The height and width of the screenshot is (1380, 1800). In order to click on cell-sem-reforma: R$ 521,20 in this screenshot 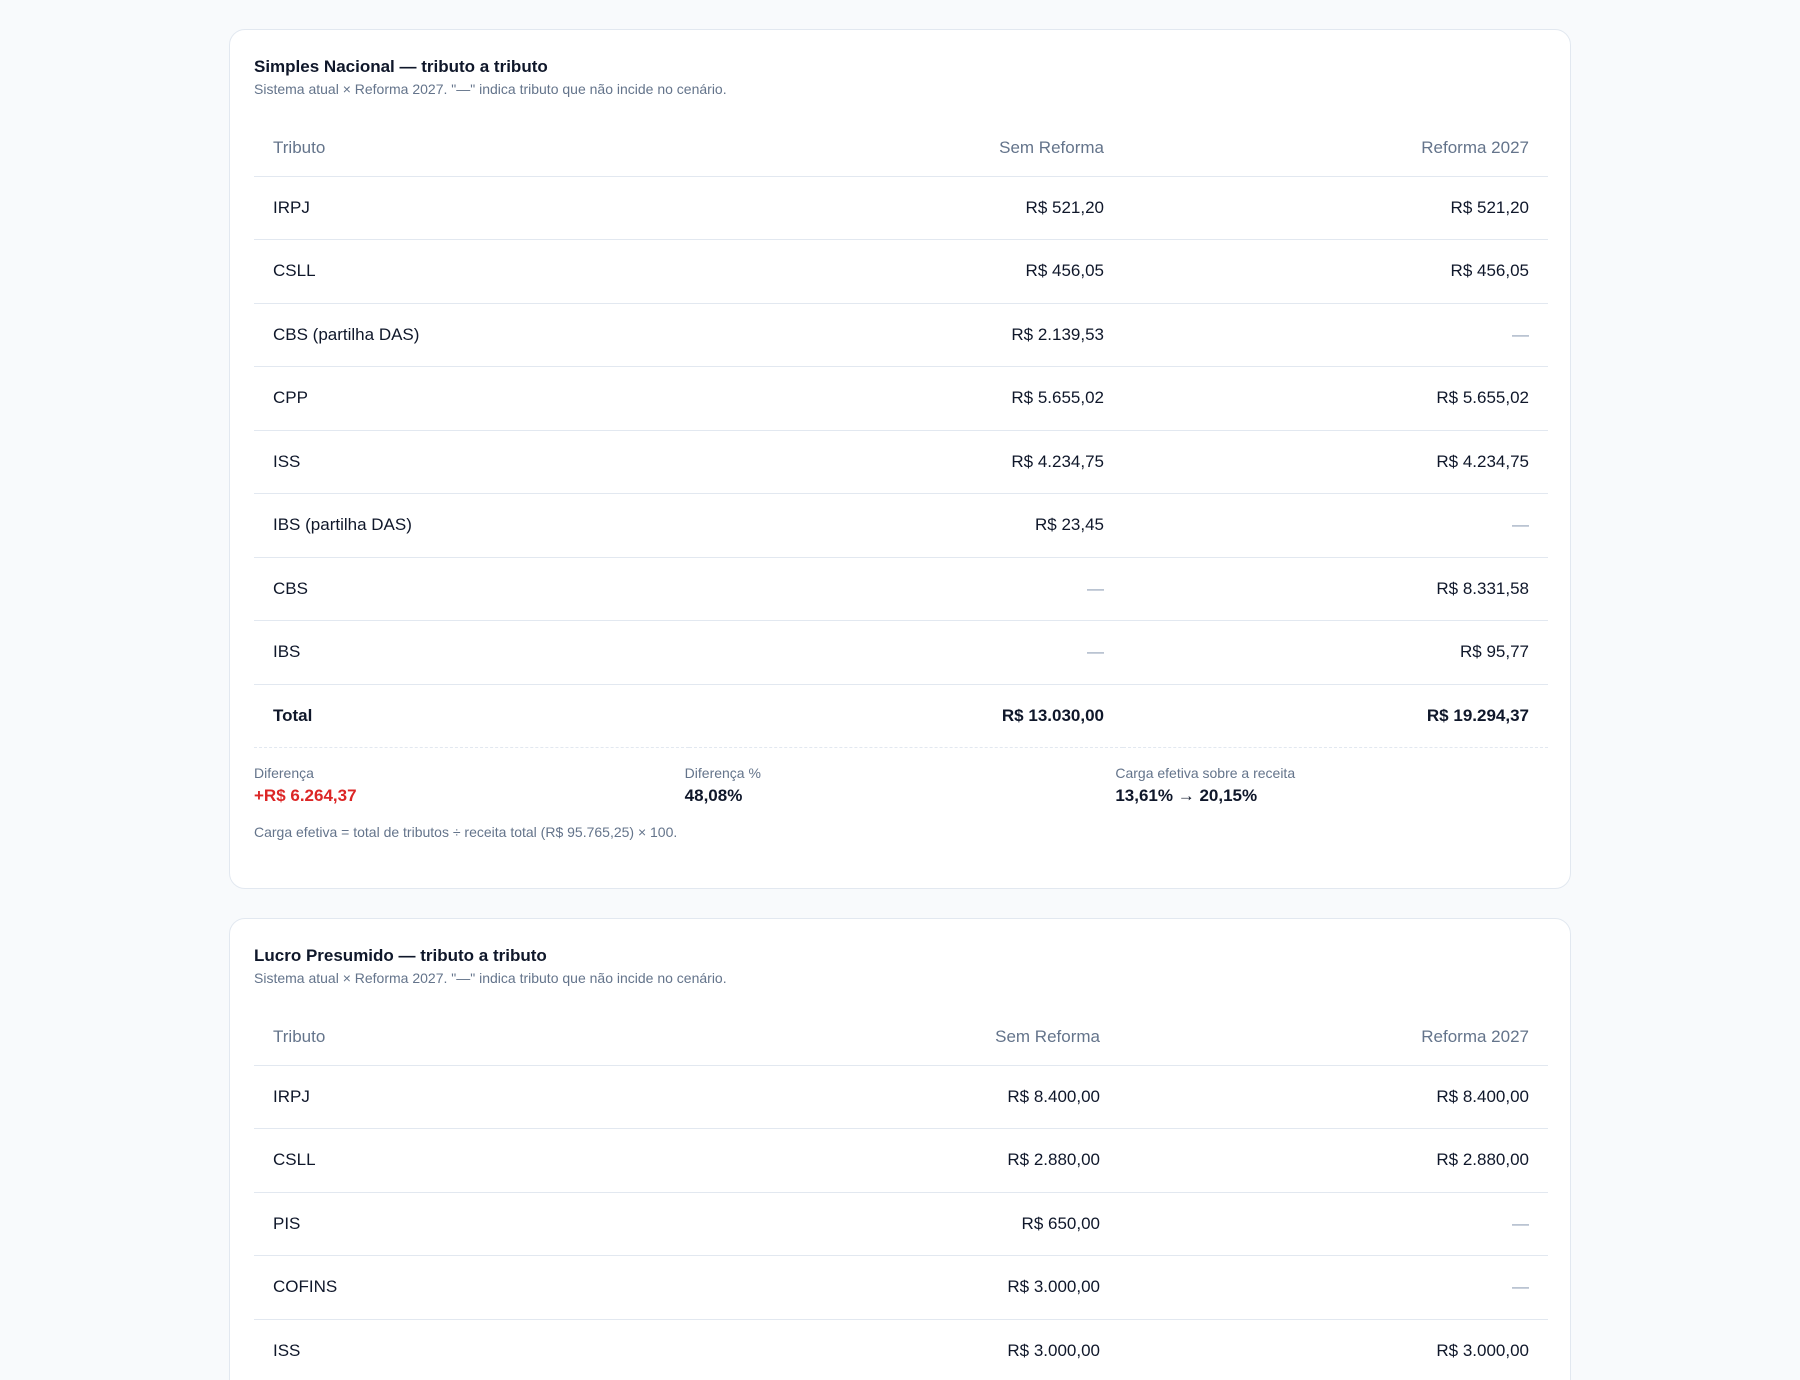, I will do `click(906, 208)`.